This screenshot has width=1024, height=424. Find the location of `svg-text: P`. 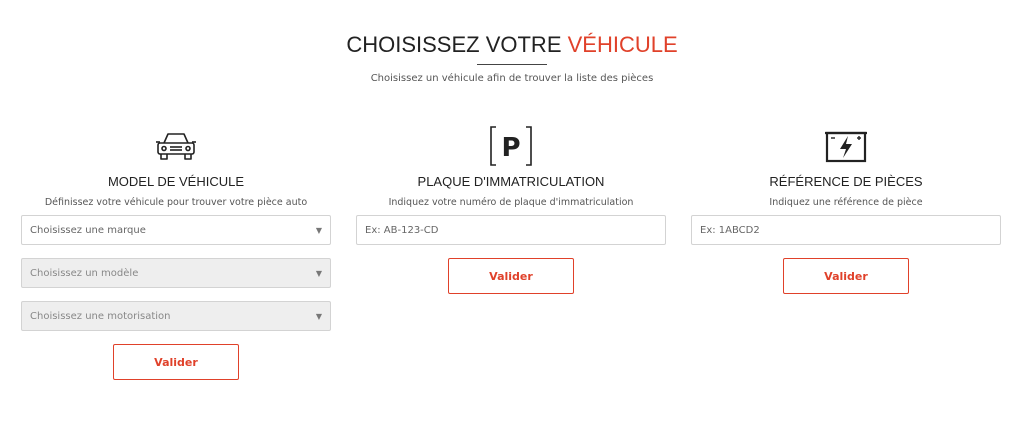

svg-text: P is located at coordinates (510, 148).